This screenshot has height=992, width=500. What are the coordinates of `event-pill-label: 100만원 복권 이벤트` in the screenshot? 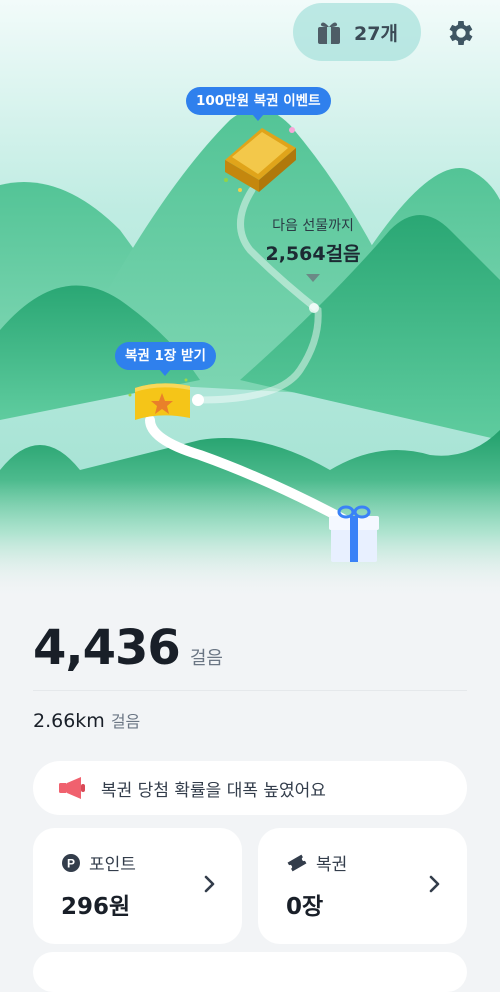 It's located at (258, 104).